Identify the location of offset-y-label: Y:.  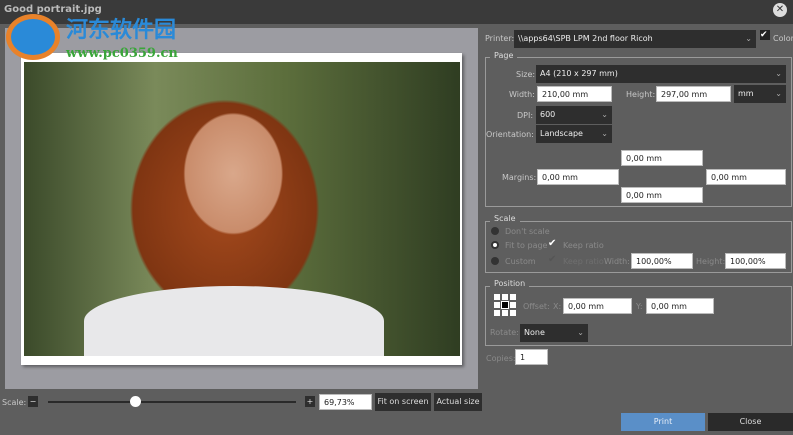
(639, 306).